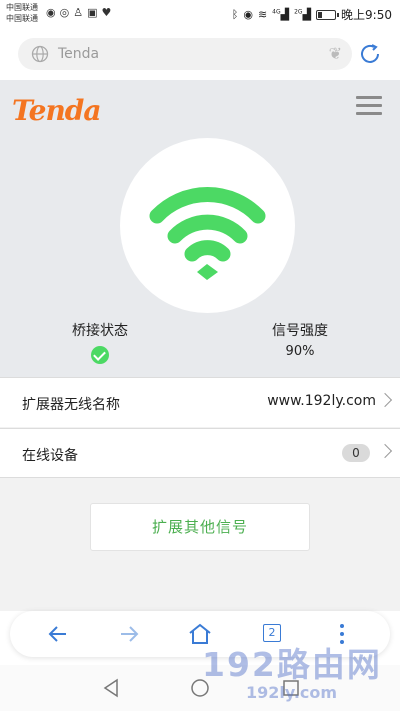 This screenshot has width=400, height=711. What do you see at coordinates (200, 453) in the screenshot?
I see `online-devices-row: 在线设备 0` at bounding box center [200, 453].